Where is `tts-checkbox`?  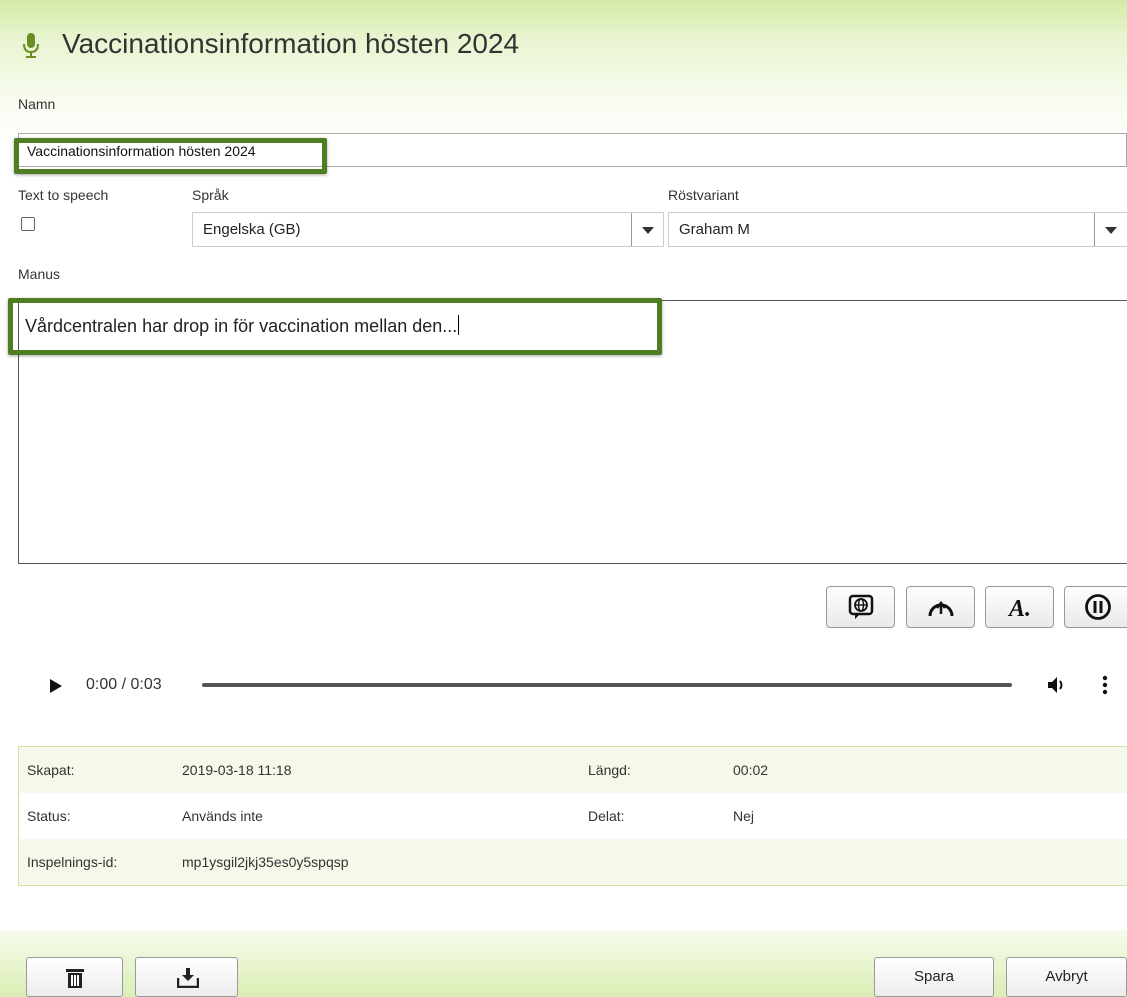 tts-checkbox is located at coordinates (28, 224).